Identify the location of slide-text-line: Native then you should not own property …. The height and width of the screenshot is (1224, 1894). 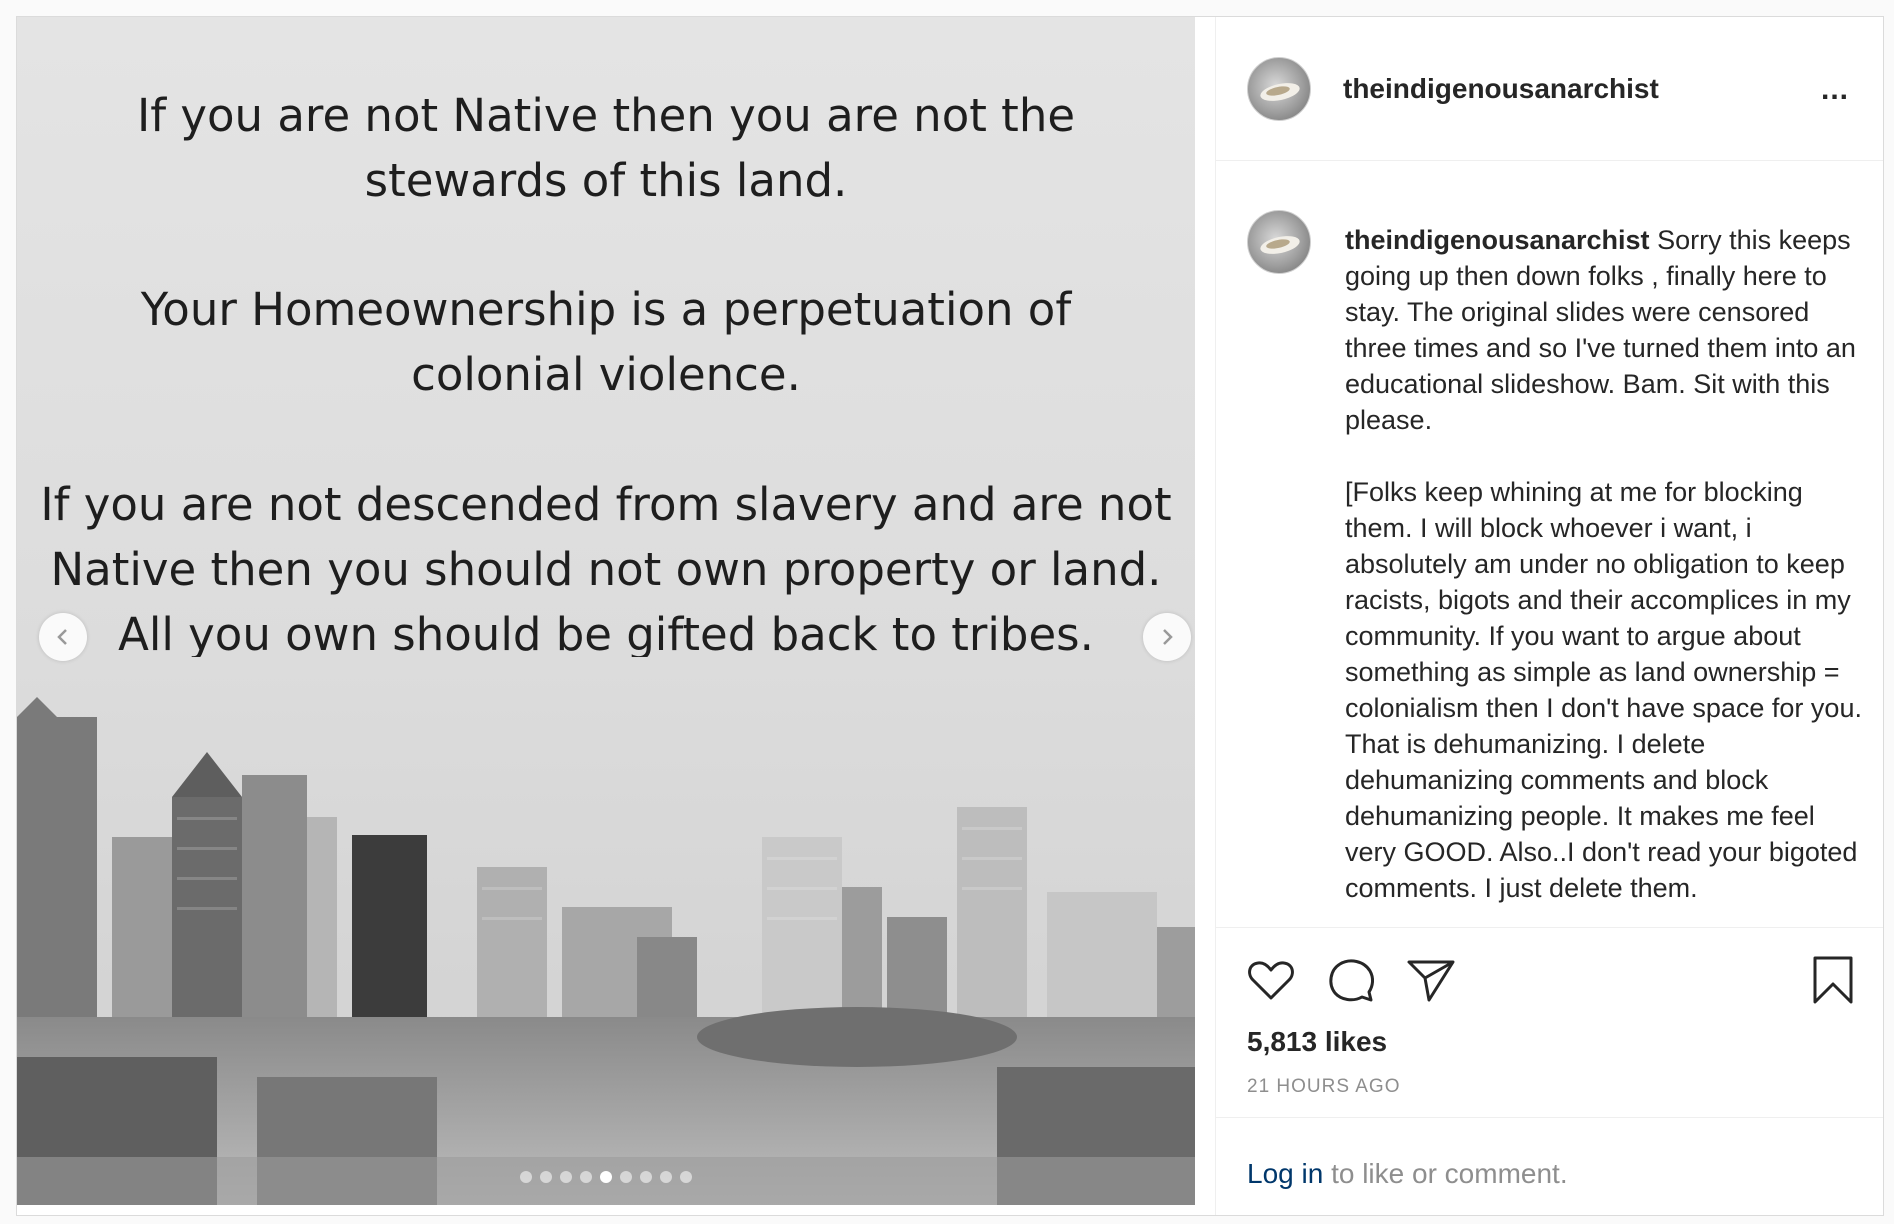
(606, 569).